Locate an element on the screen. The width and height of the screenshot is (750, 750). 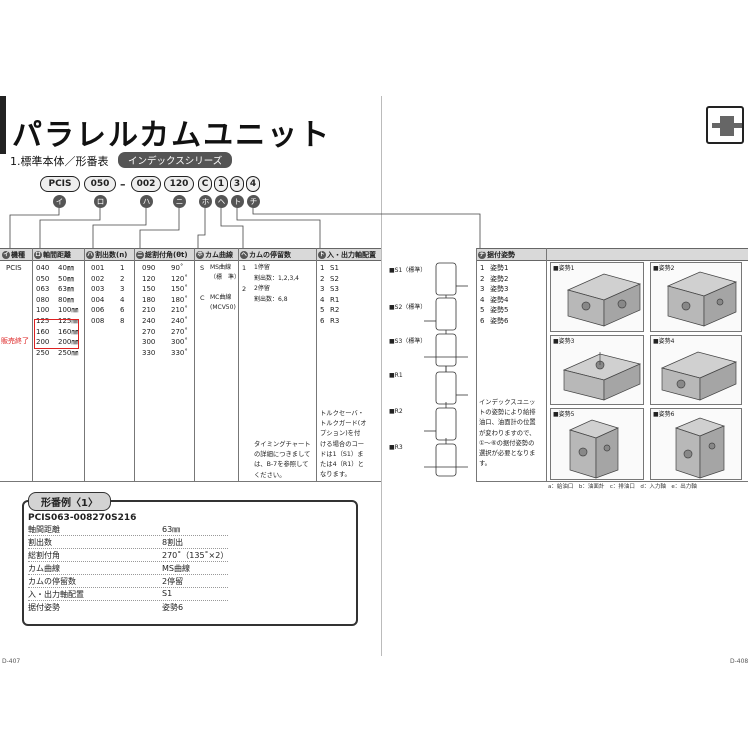
posture-illustrations is located at coordinates (650, 375).